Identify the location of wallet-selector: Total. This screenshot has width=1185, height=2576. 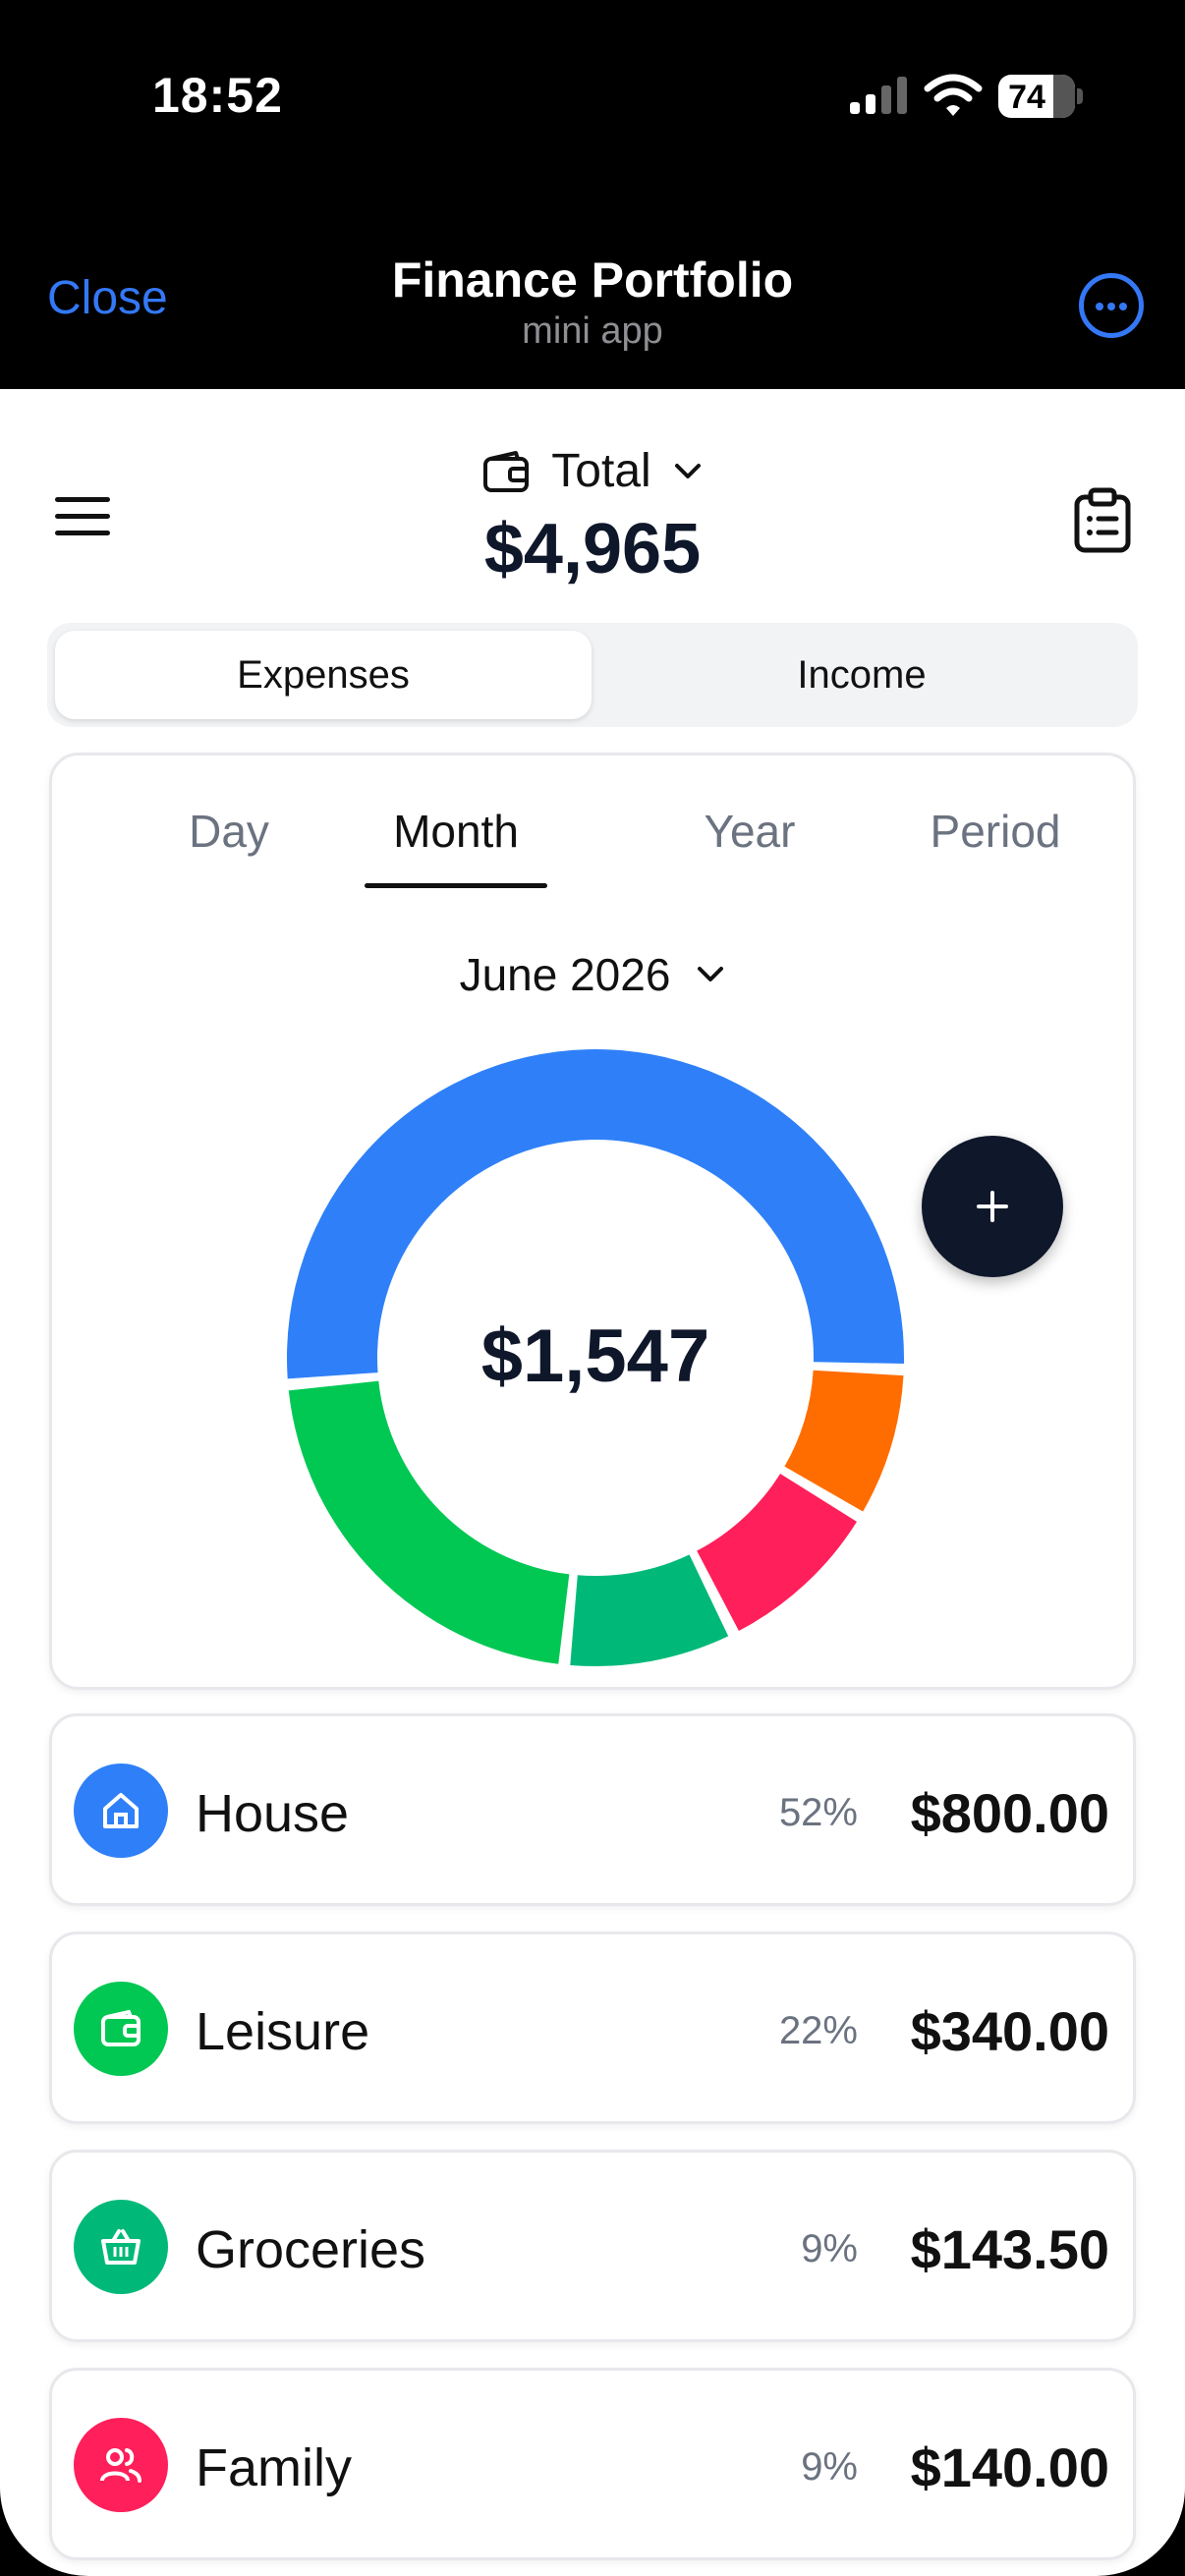
(592, 471).